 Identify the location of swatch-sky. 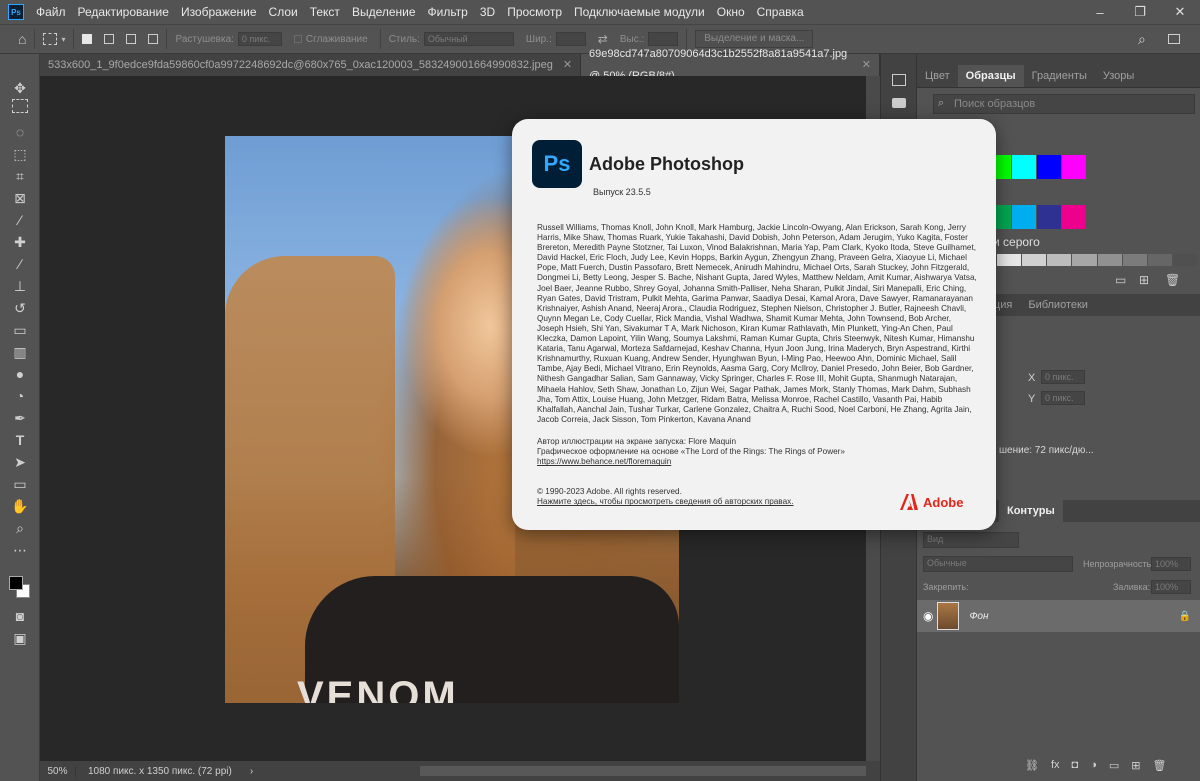
(1024, 217).